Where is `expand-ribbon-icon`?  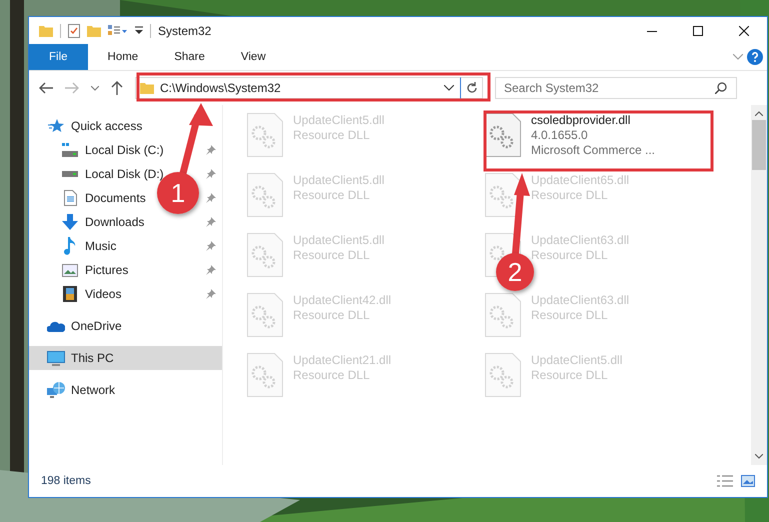
expand-ribbon-icon is located at coordinates (738, 57).